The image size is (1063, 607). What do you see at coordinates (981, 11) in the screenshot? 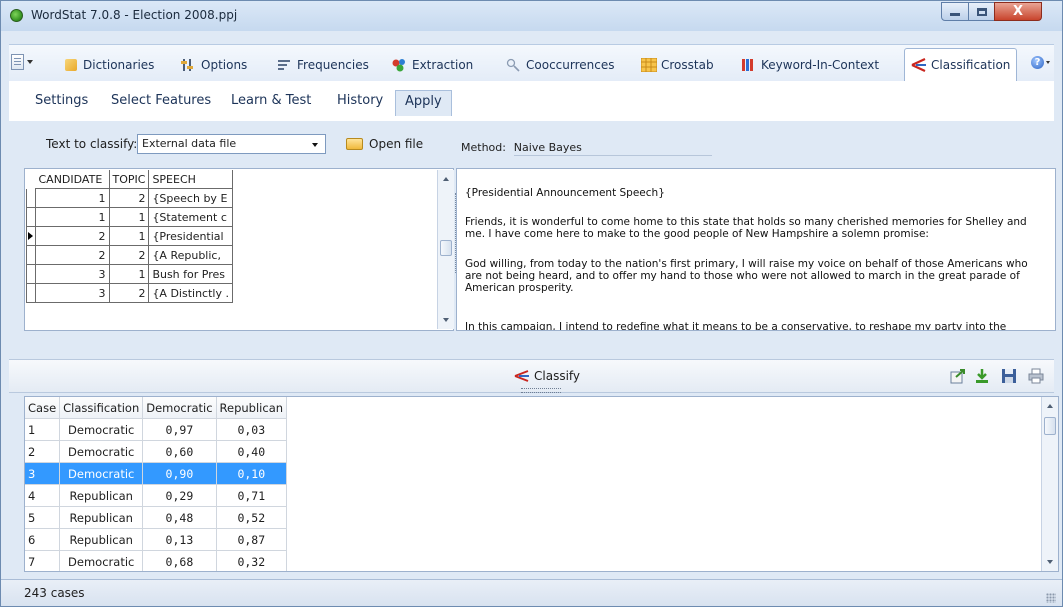
I see `maximize-button` at bounding box center [981, 11].